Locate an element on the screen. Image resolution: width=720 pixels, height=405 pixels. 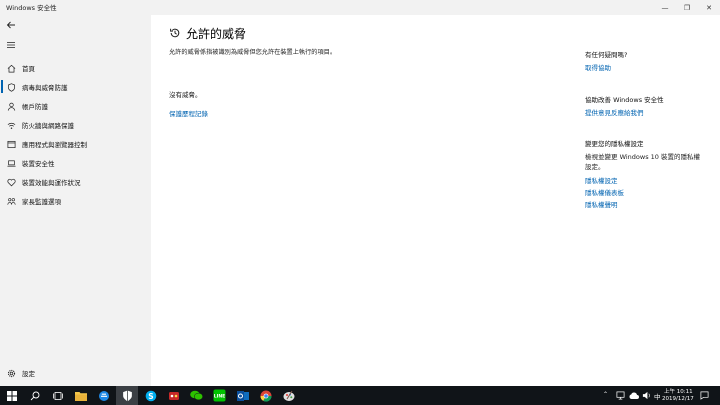
page-description: 允許的威脅係指被識別為威脅但您允許在裝置上執行的項目。 is located at coordinates (253, 52).